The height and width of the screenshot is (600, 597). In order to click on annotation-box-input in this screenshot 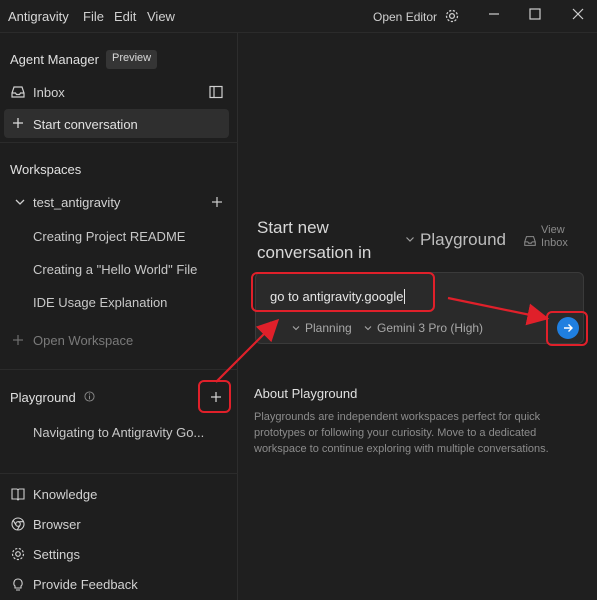, I will do `click(343, 292)`.